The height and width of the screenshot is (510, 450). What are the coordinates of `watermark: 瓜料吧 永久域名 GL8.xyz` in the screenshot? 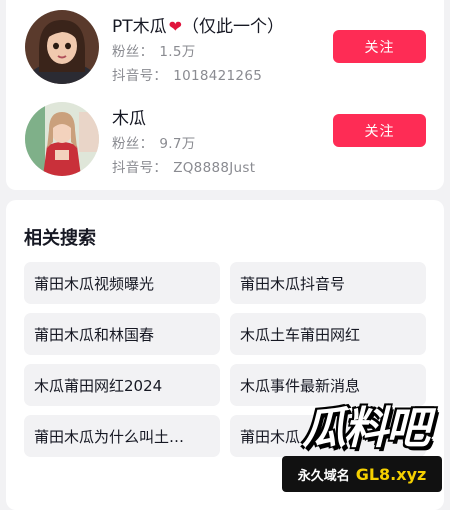 It's located at (362, 447).